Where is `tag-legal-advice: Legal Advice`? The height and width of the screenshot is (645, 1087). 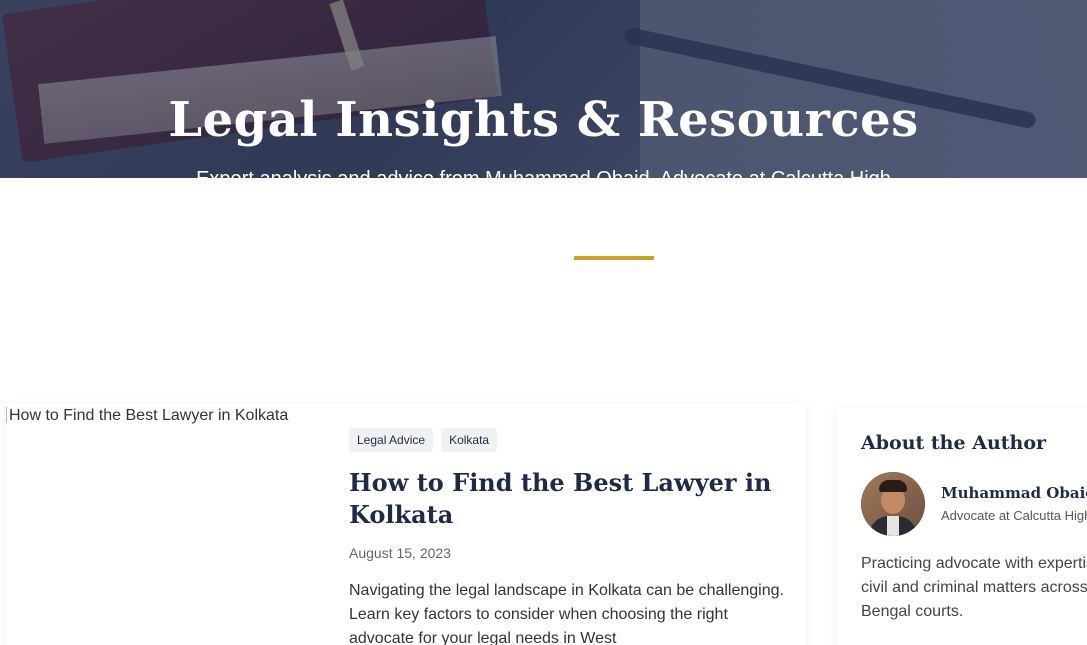
tag-legal-advice: Legal Advice is located at coordinates (391, 440).